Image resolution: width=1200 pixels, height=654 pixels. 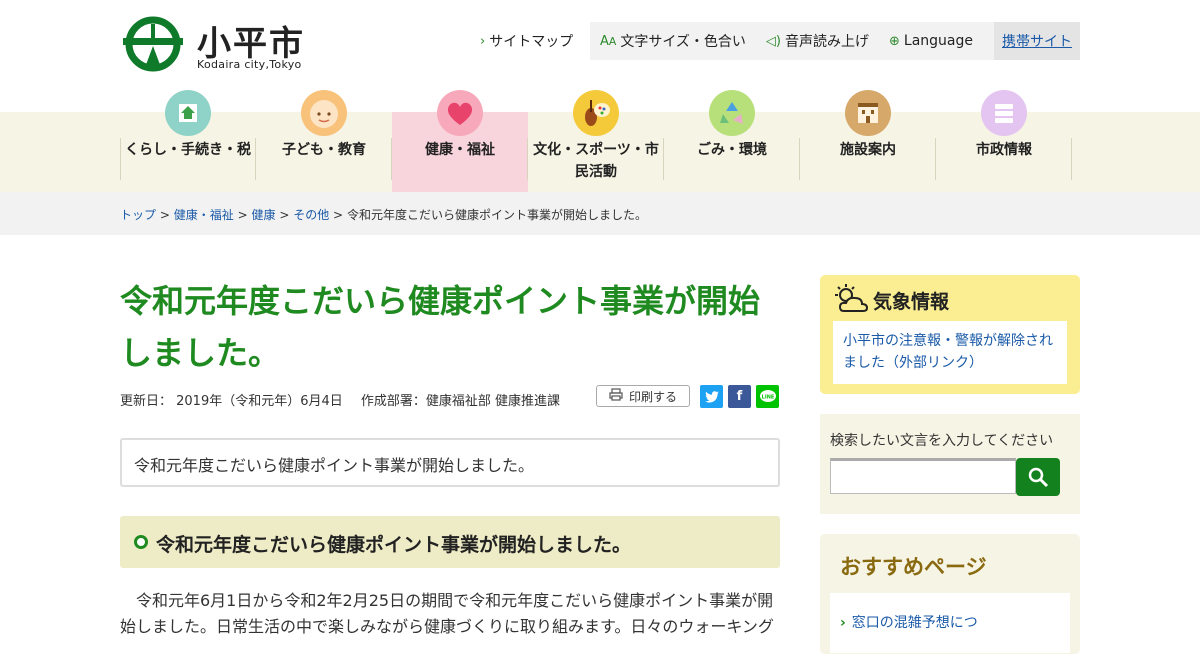 I want to click on breadcrumb-current: 令和元年度こだいら健康ポイント事業が開始しました。, so click(x=496, y=215).